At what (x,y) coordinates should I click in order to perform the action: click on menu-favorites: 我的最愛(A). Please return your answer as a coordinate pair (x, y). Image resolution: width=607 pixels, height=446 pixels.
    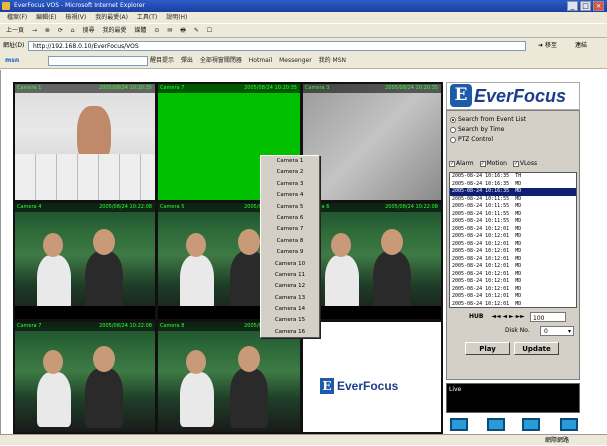
    Looking at the image, I should click on (111, 17).